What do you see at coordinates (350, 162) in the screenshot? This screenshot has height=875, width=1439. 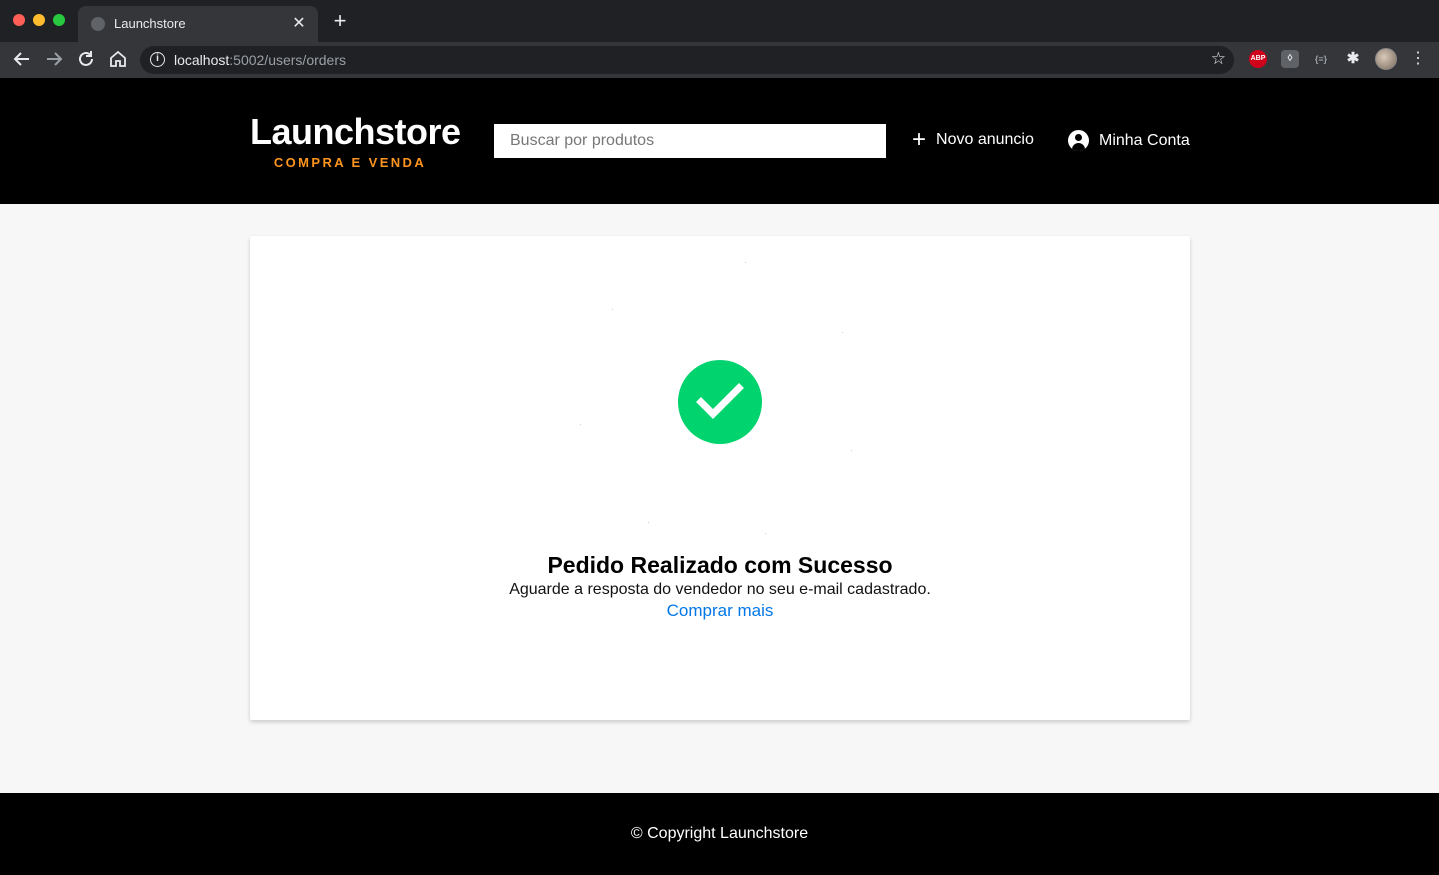 I see `logo-subtitle: COMPRA E VENDA` at bounding box center [350, 162].